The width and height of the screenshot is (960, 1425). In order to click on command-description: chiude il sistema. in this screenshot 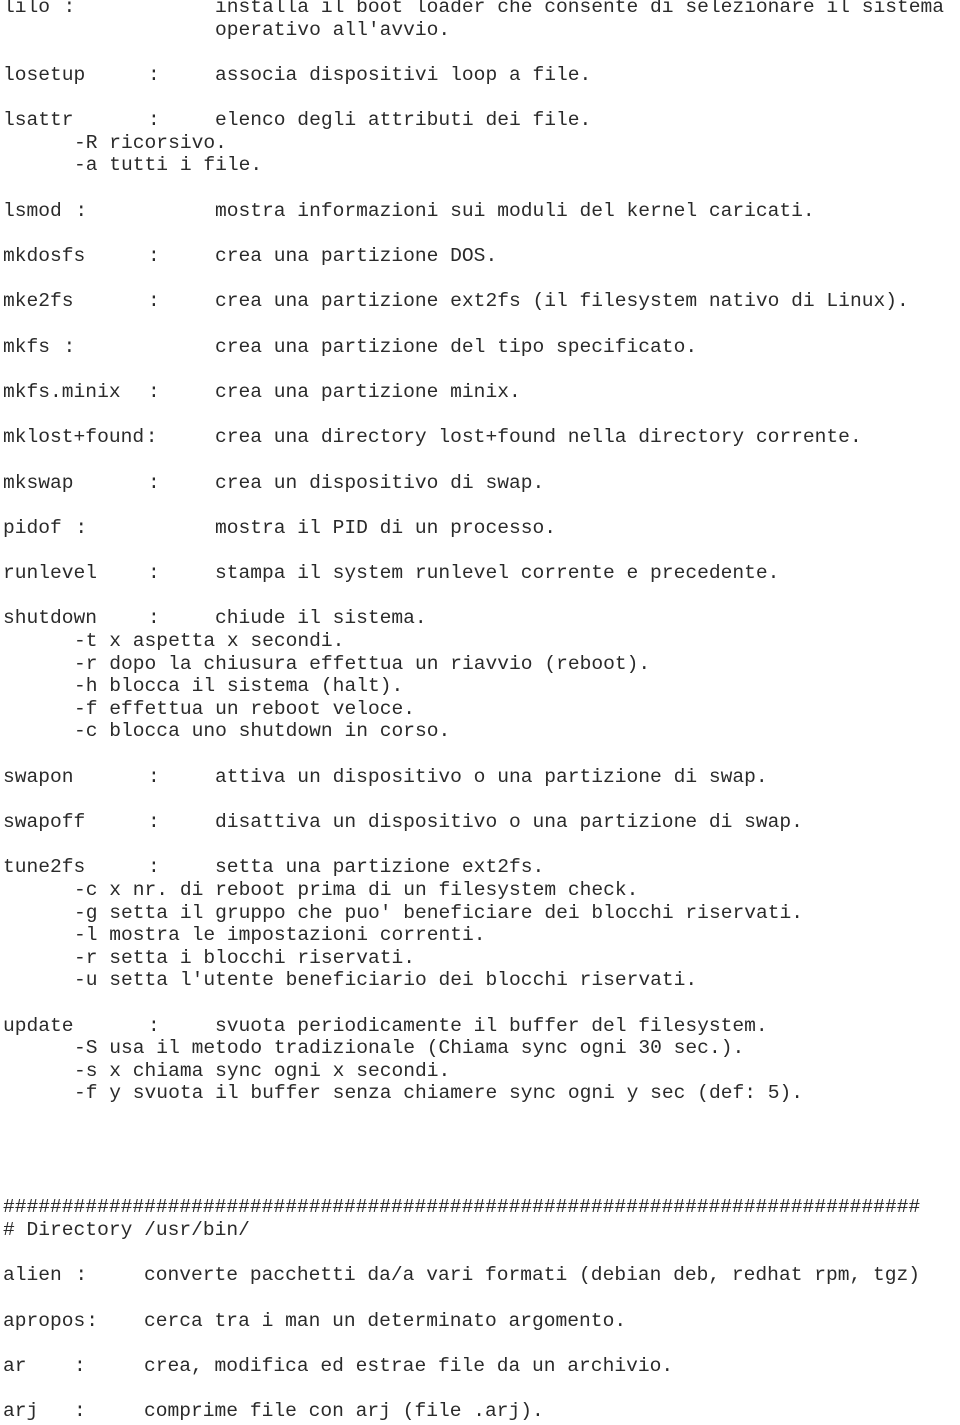, I will do `click(321, 618)`.